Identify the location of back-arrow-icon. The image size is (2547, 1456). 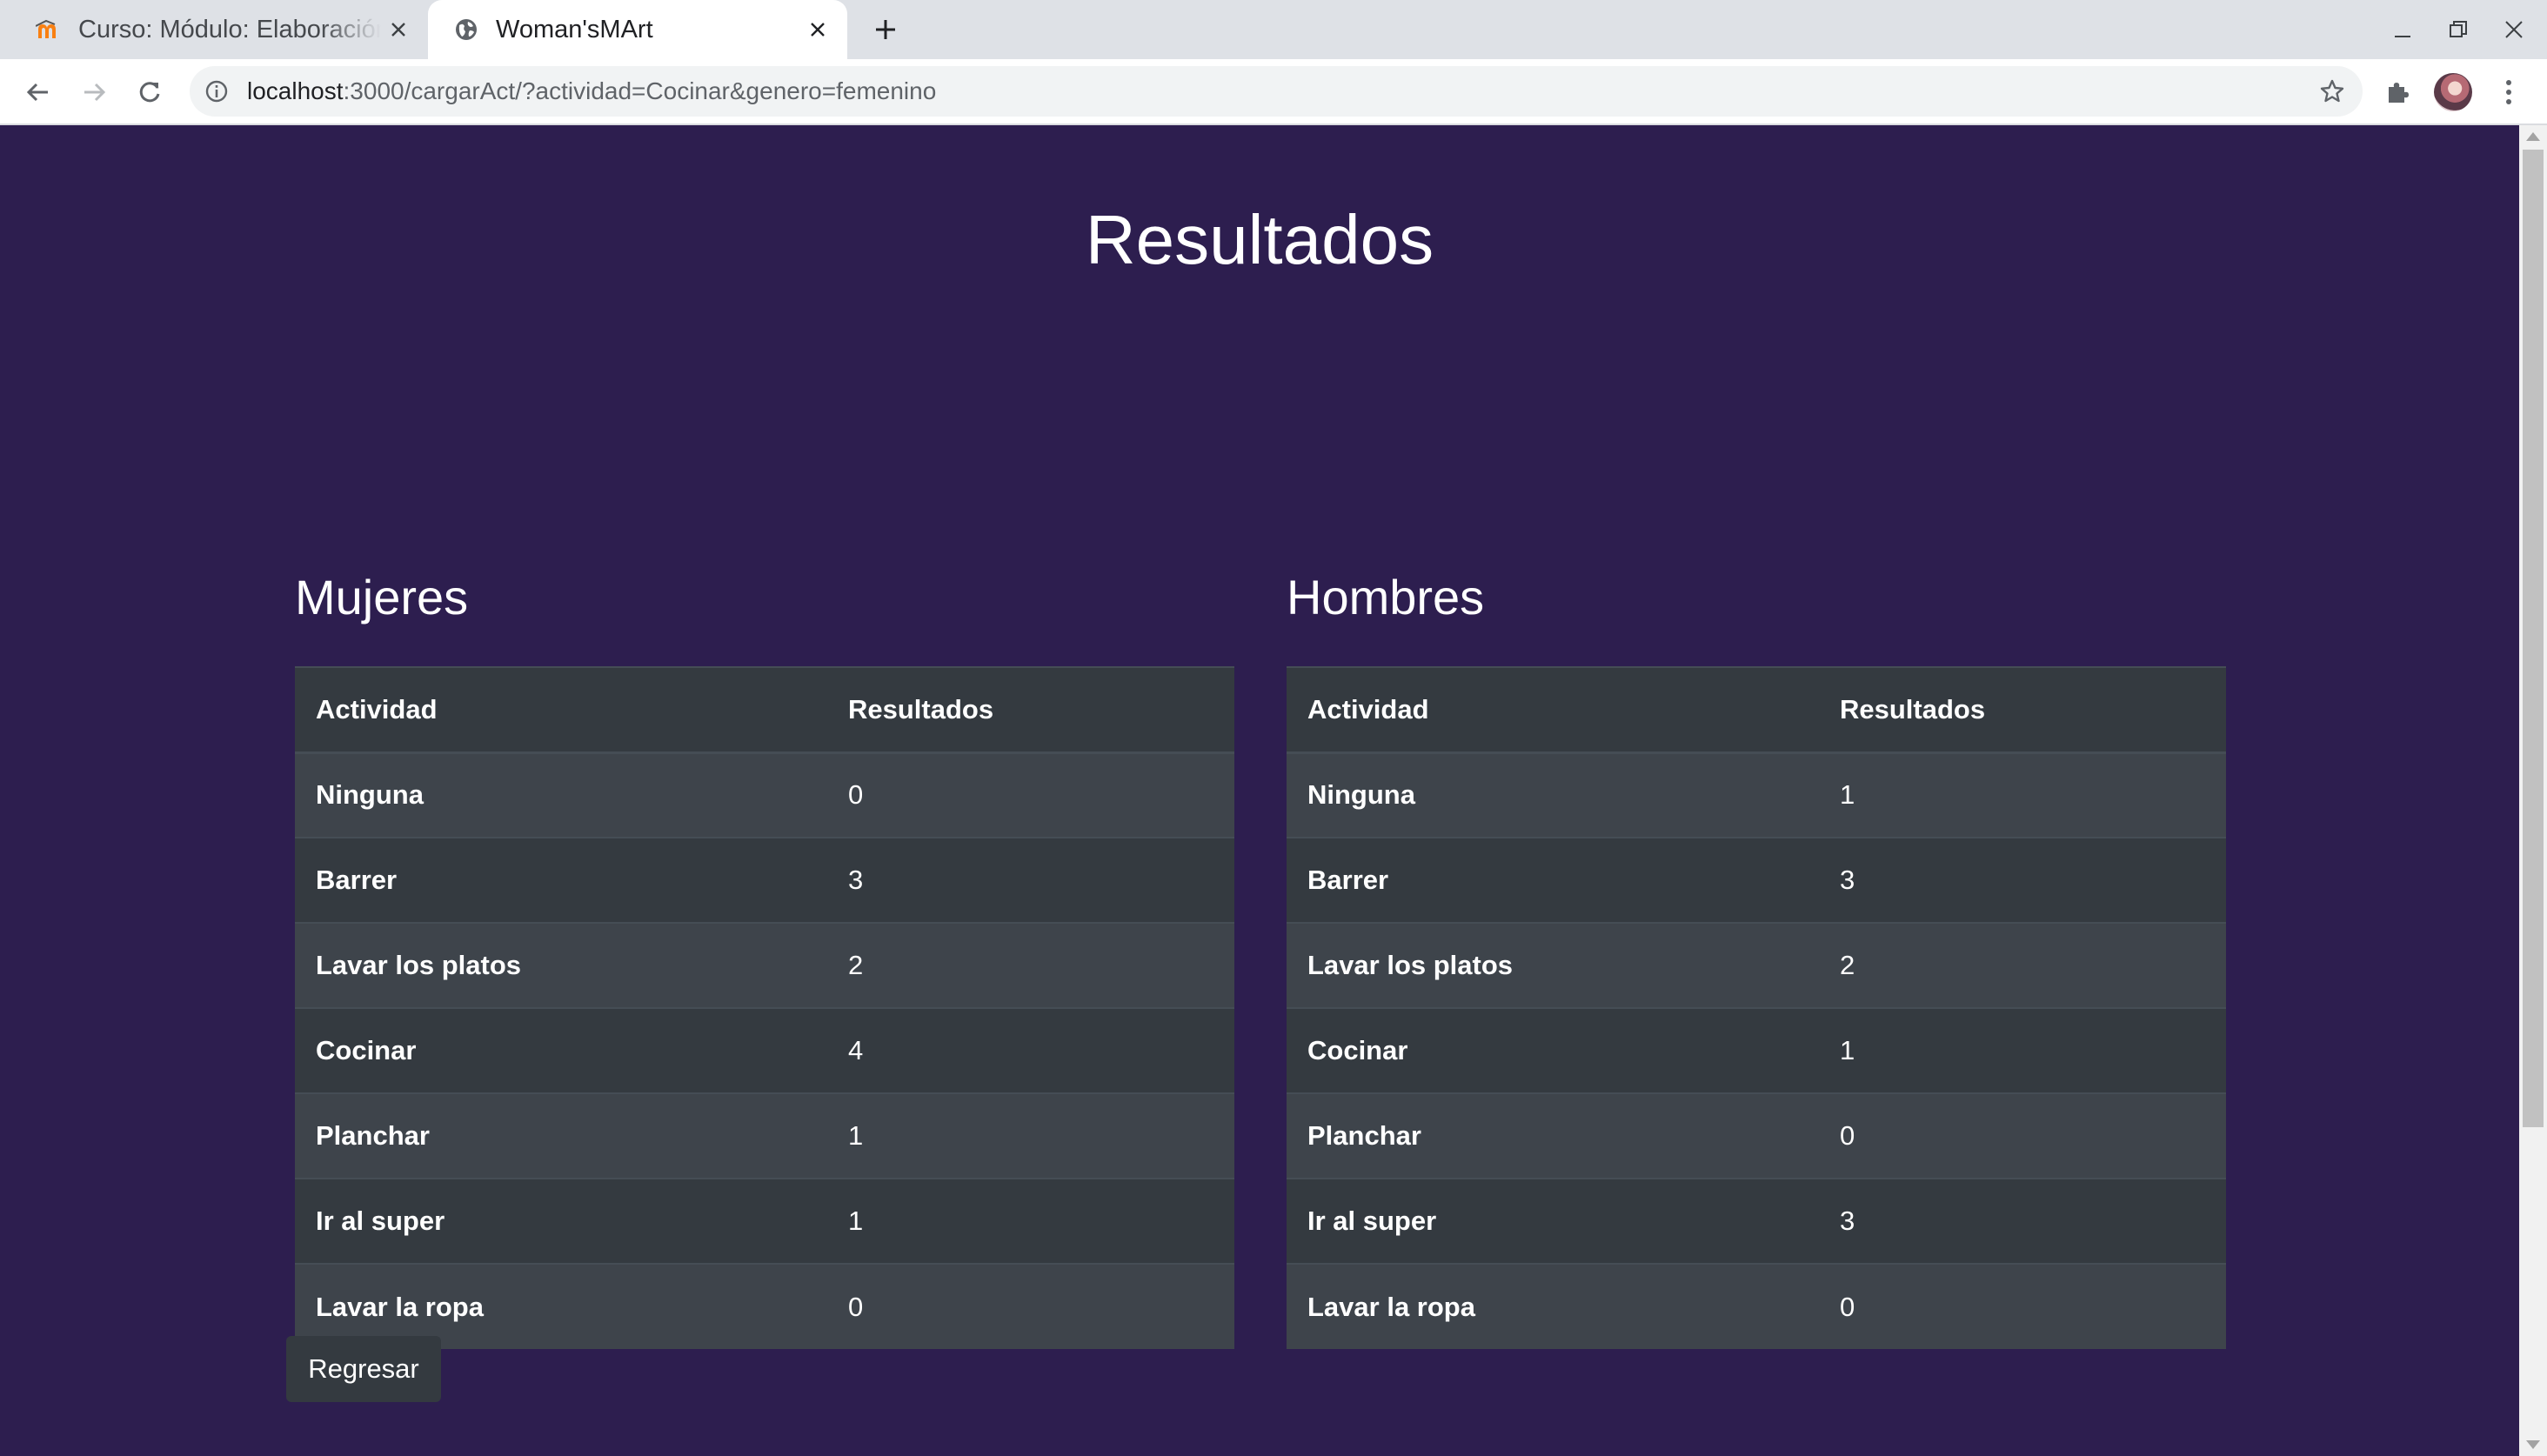
(38, 92).